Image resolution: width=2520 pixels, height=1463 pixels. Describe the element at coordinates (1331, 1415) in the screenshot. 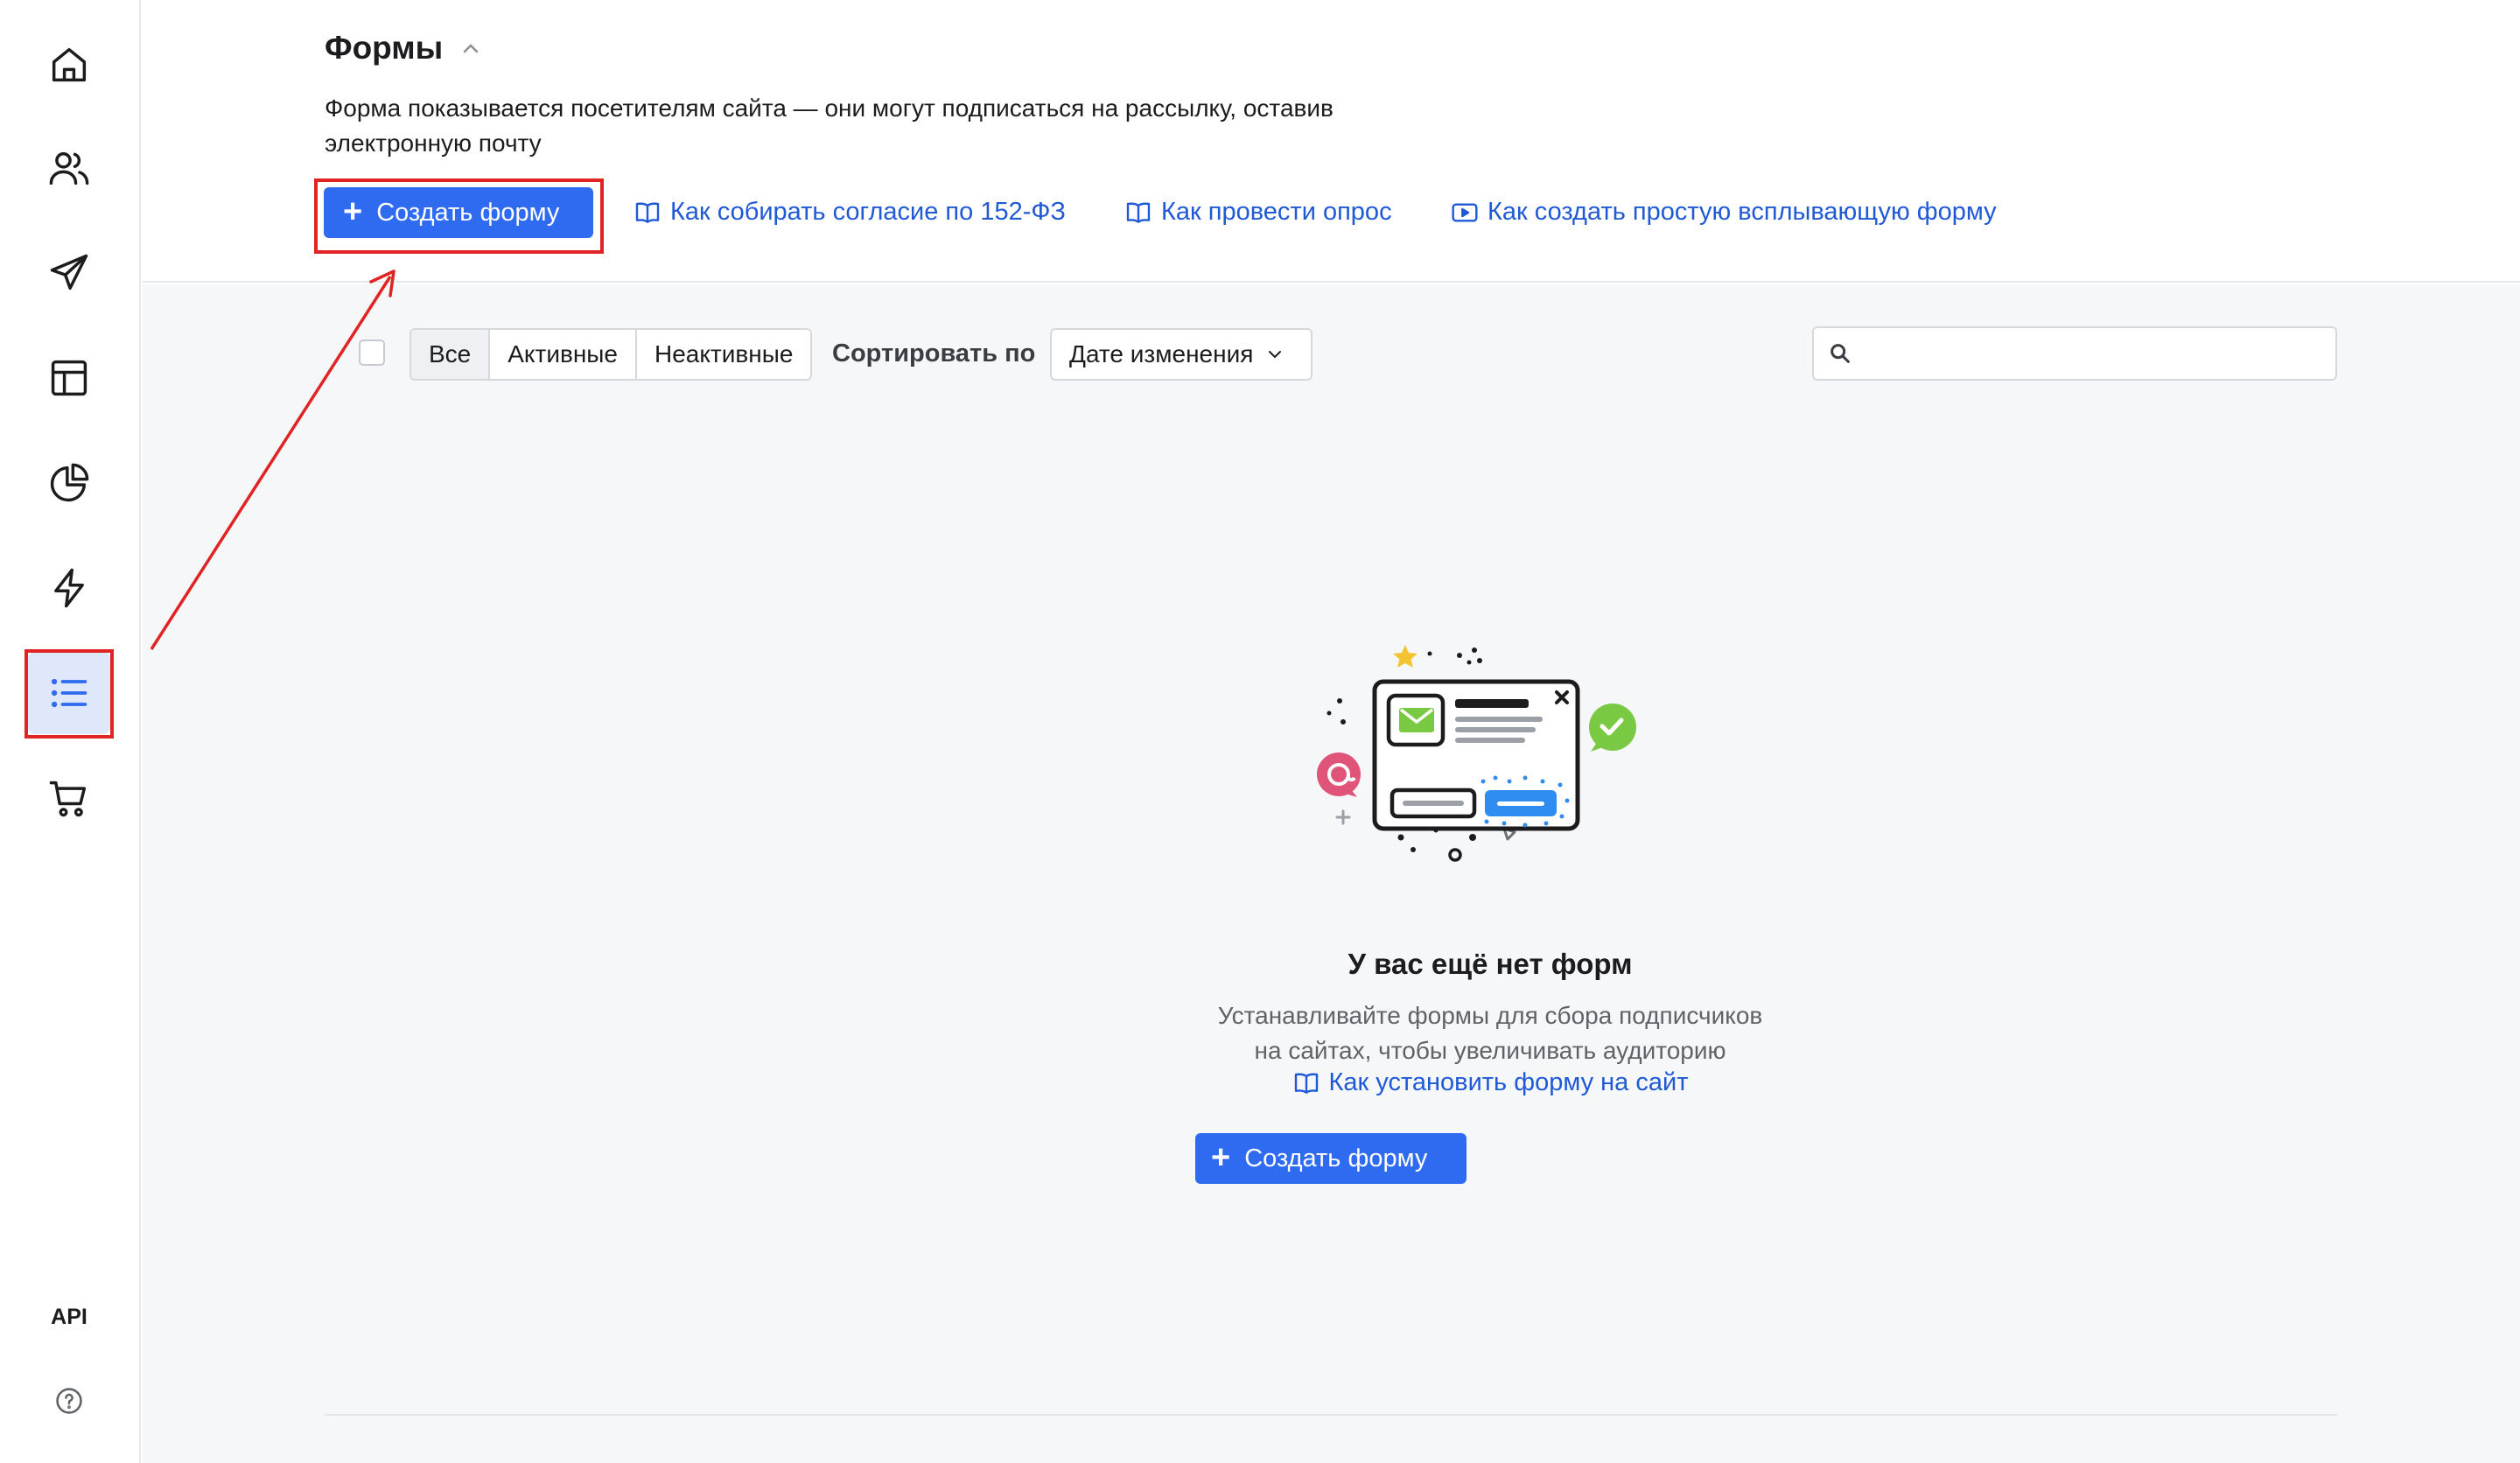

I see `footer-divider` at that location.